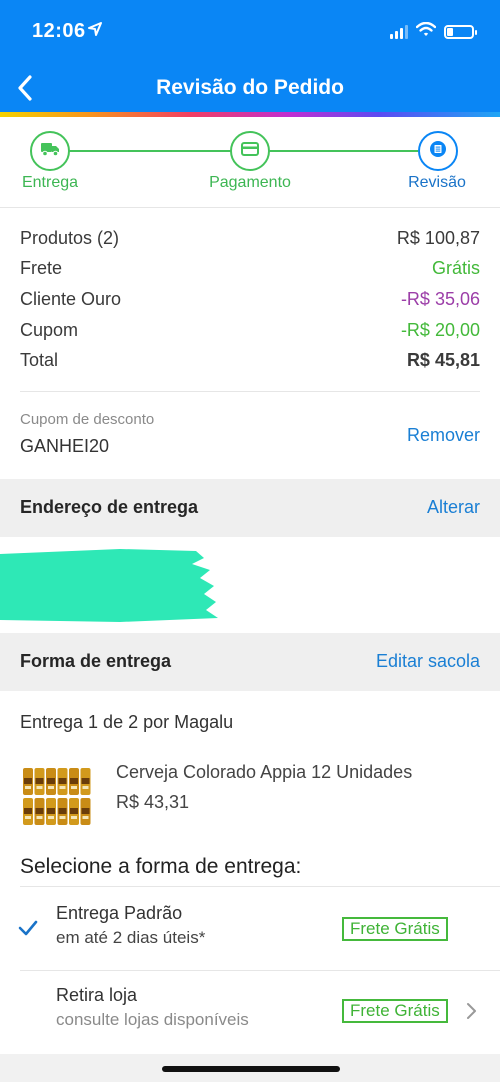  Describe the element at coordinates (153, 802) in the screenshot. I see `product-price: R$ 43,31` at that location.